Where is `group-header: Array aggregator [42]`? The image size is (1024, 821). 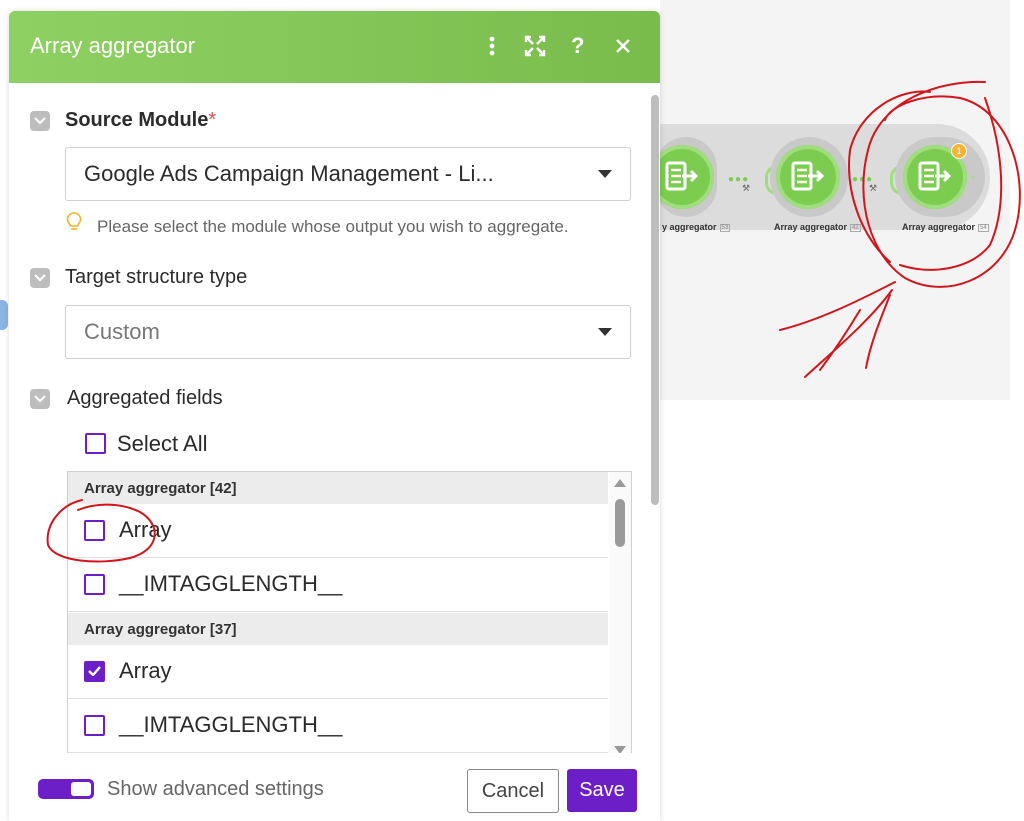 group-header: Array aggregator [42] is located at coordinates (338, 488).